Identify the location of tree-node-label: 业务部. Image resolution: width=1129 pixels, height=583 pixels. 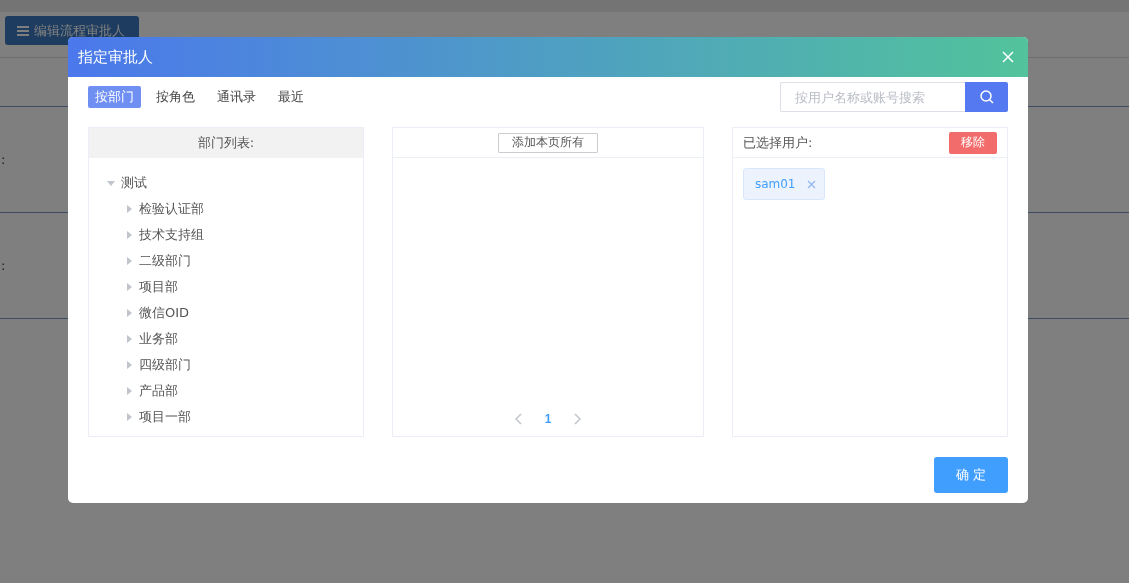
(158, 339).